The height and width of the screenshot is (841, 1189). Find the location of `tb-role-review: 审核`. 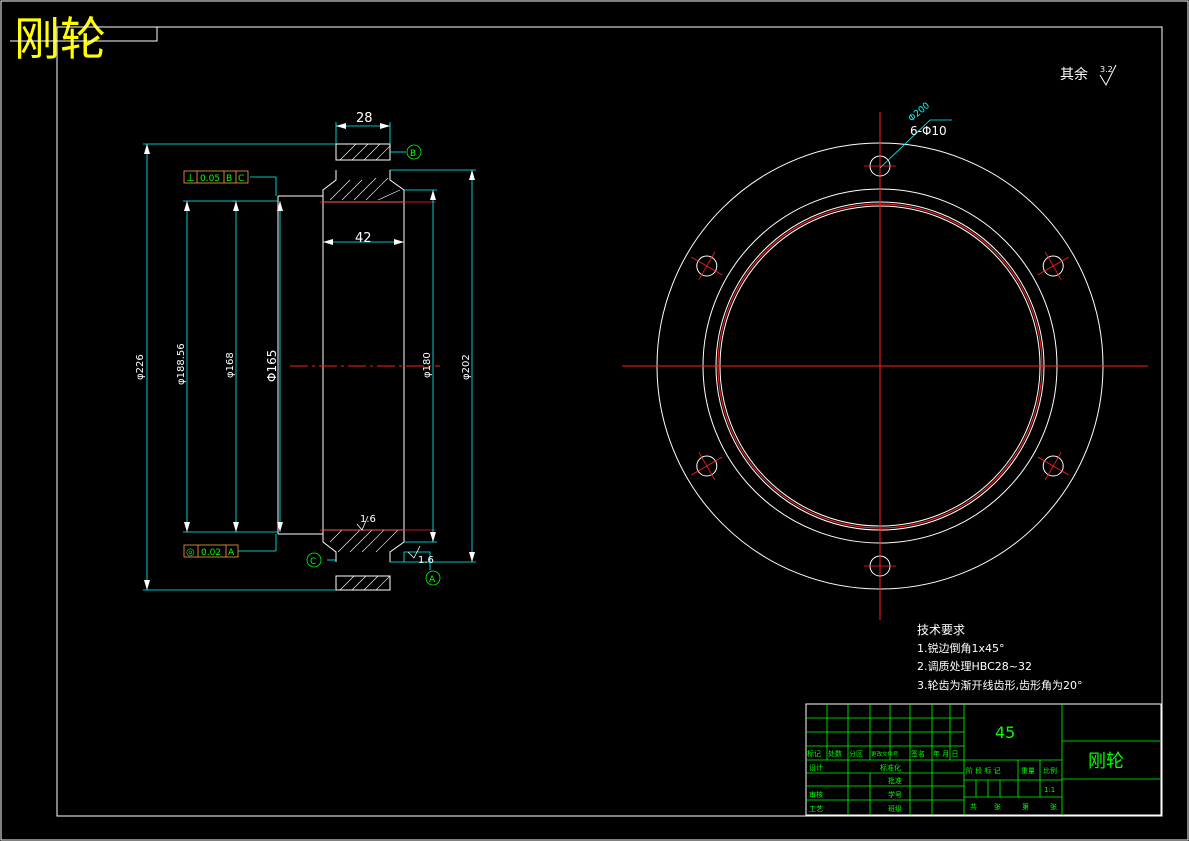

tb-role-review: 审核 is located at coordinates (816, 794).